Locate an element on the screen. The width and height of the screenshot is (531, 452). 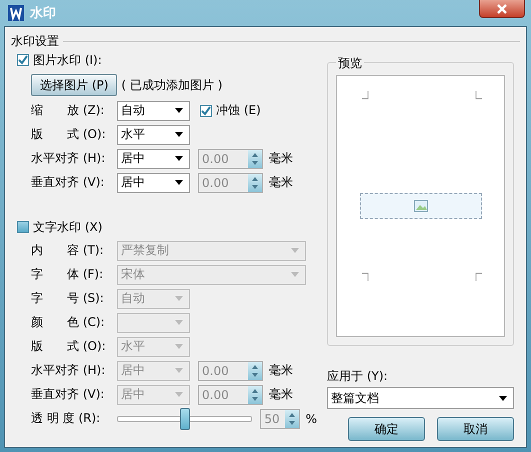
close-icon is located at coordinates (502, 9).